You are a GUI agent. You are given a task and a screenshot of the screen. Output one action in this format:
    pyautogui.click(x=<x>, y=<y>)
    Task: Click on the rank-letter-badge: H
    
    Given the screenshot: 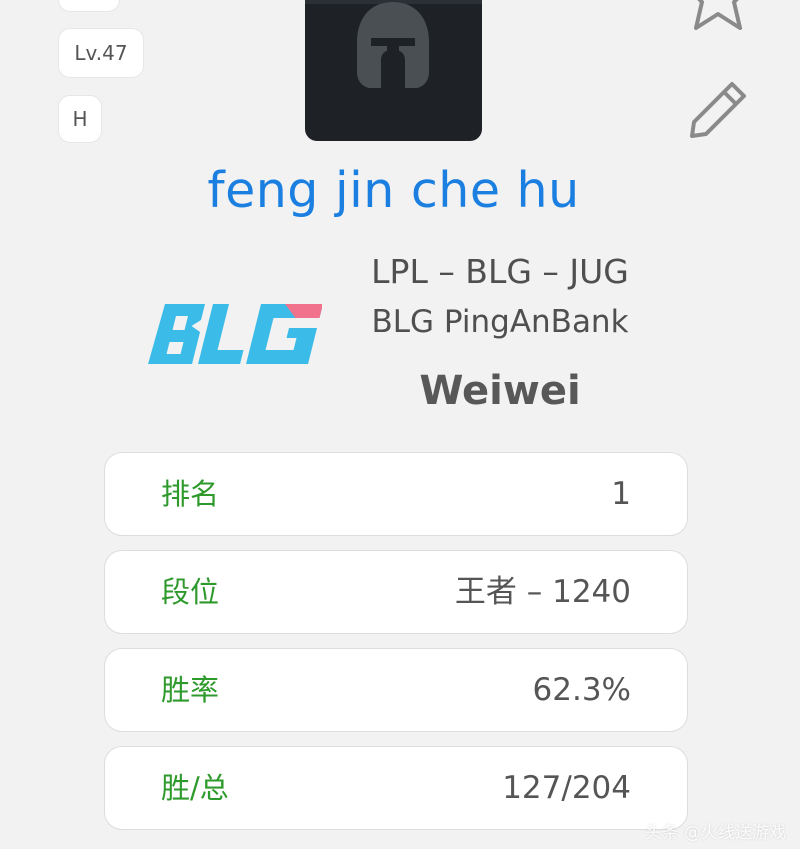 What is the action you would take?
    pyautogui.click(x=80, y=119)
    